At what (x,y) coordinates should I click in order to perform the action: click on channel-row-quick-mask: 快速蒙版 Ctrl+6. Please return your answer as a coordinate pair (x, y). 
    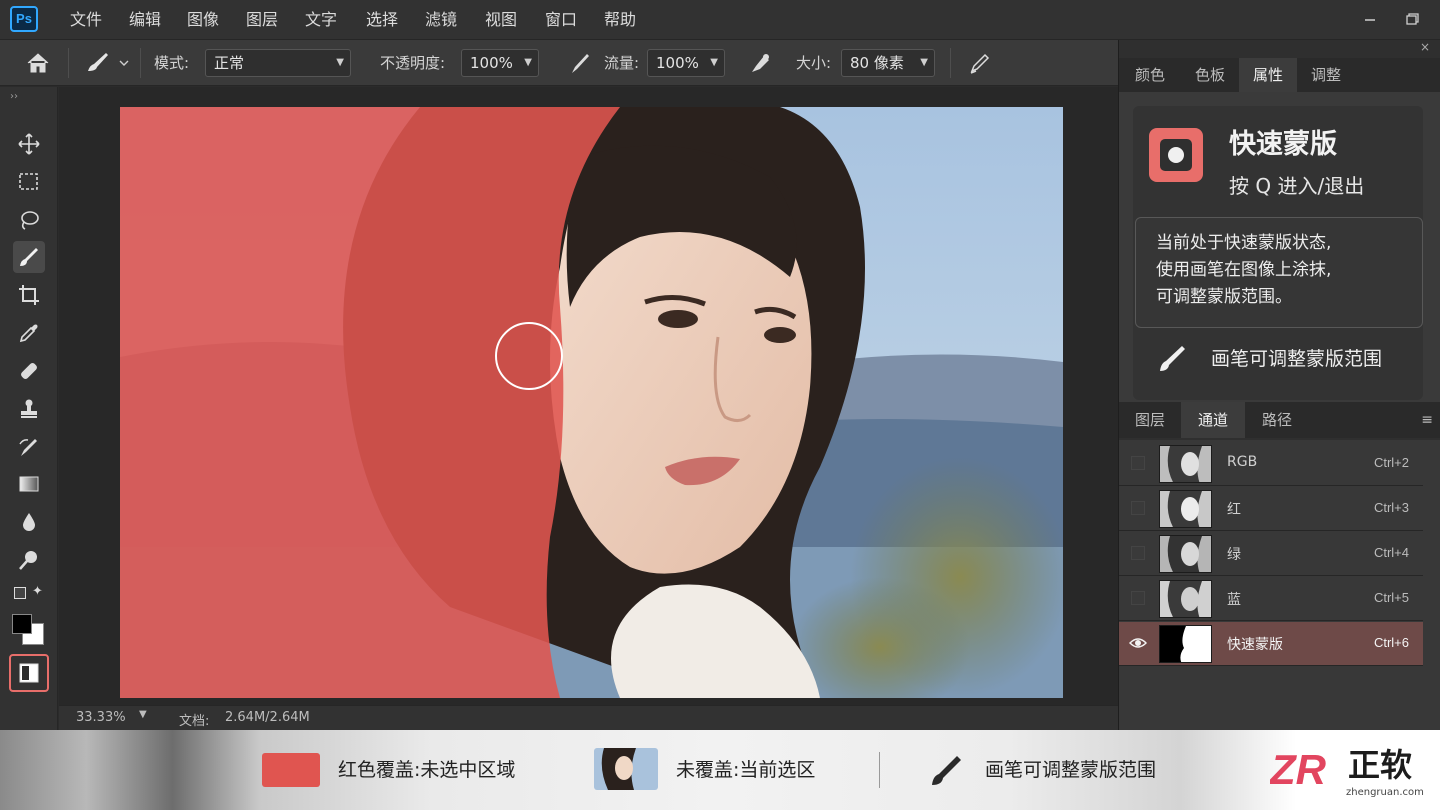
    Looking at the image, I should click on (1271, 644).